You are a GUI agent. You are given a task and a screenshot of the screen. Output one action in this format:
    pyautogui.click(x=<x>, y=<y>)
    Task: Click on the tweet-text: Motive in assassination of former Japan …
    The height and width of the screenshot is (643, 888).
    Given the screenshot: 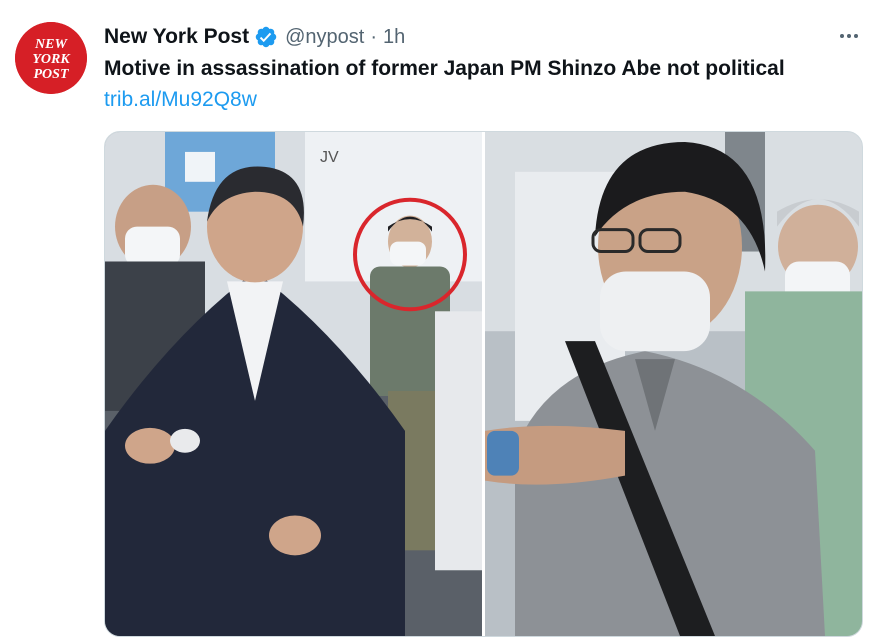 What is the action you would take?
    pyautogui.click(x=444, y=68)
    